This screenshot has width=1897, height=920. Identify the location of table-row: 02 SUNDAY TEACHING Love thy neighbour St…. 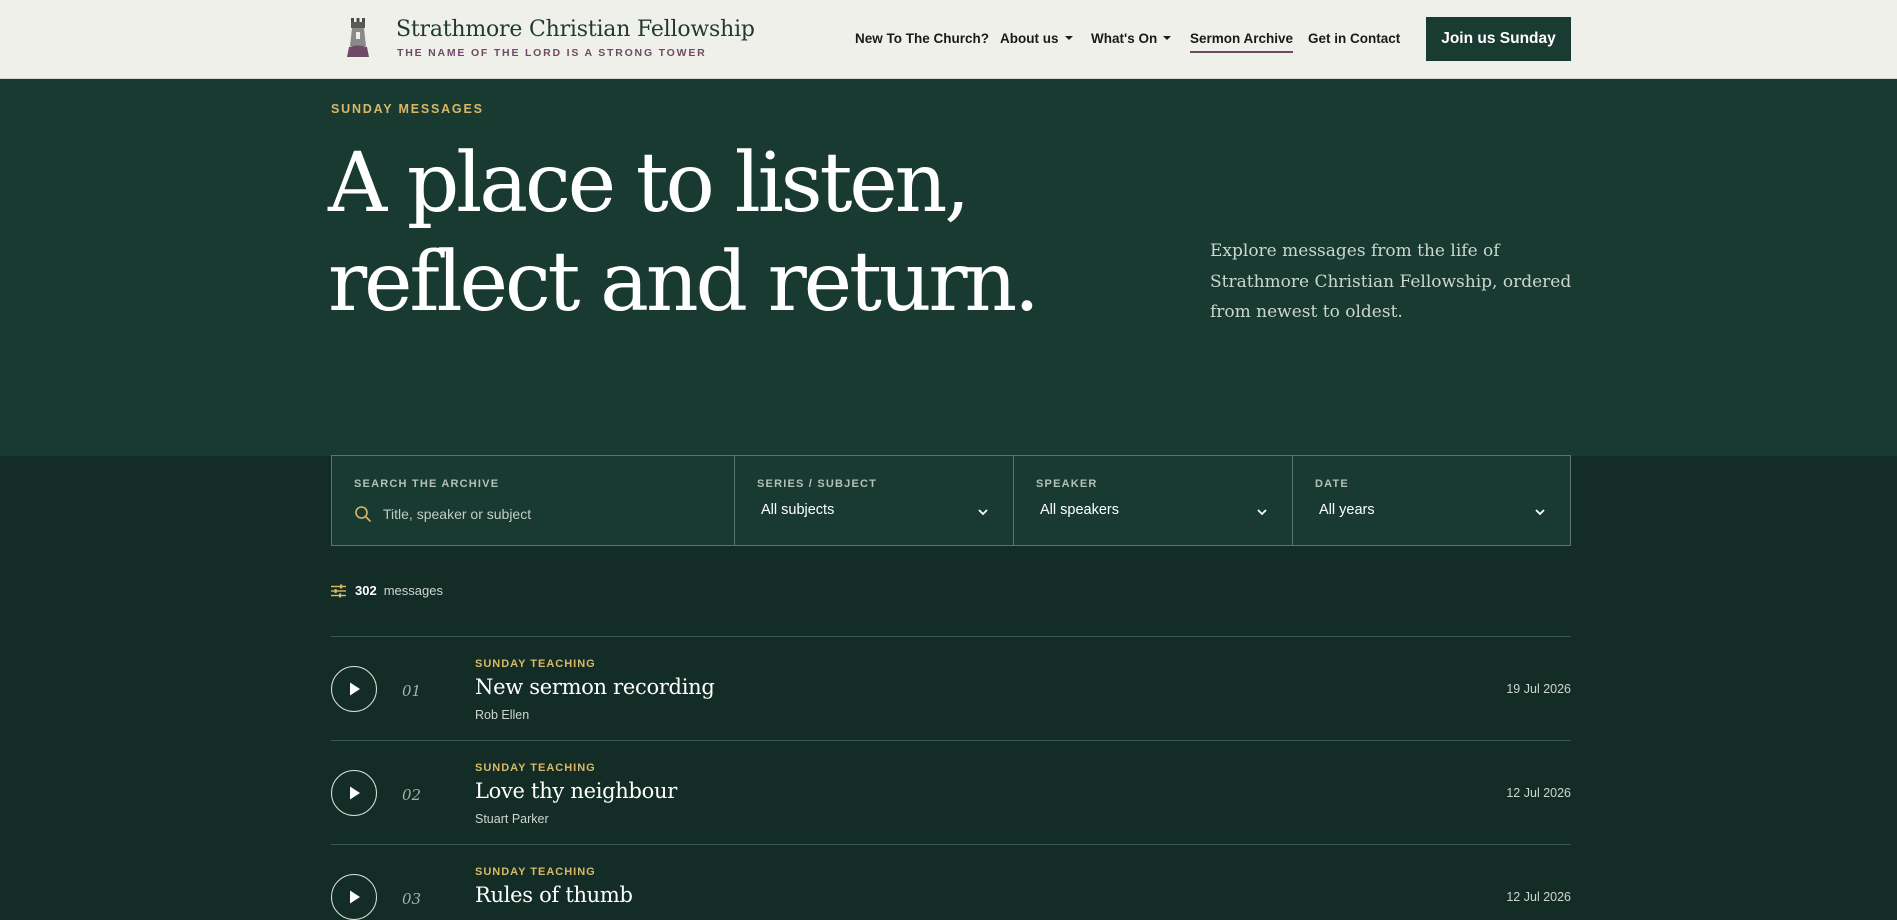
(951, 792).